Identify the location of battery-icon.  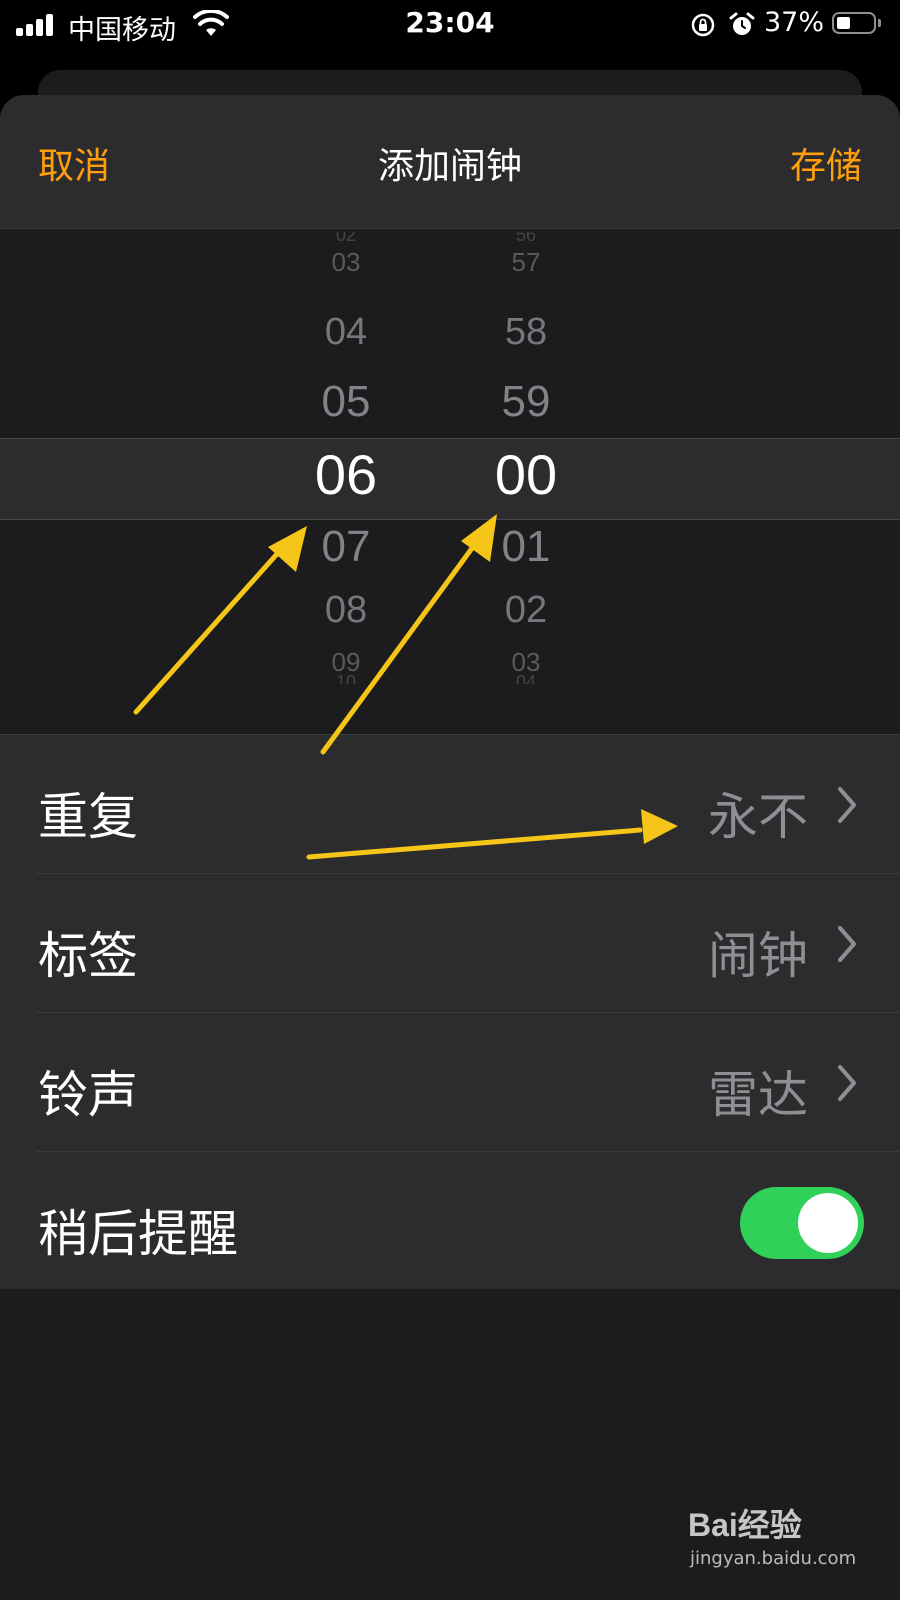
(854, 23).